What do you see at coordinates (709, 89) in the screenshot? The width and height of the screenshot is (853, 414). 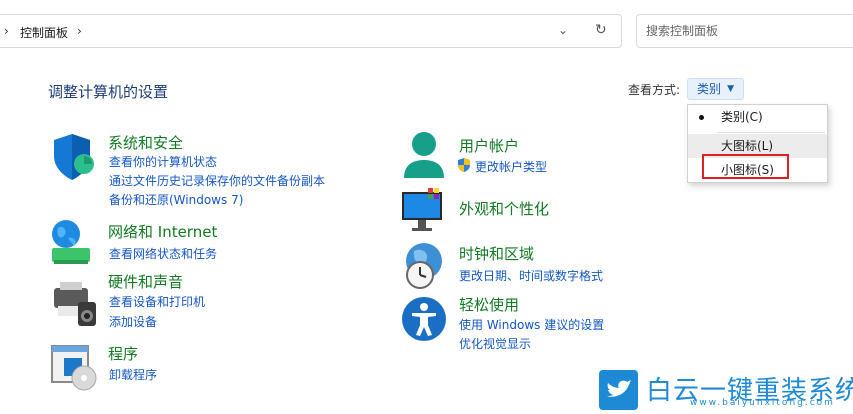 I see `view-by-selected: 类别` at bounding box center [709, 89].